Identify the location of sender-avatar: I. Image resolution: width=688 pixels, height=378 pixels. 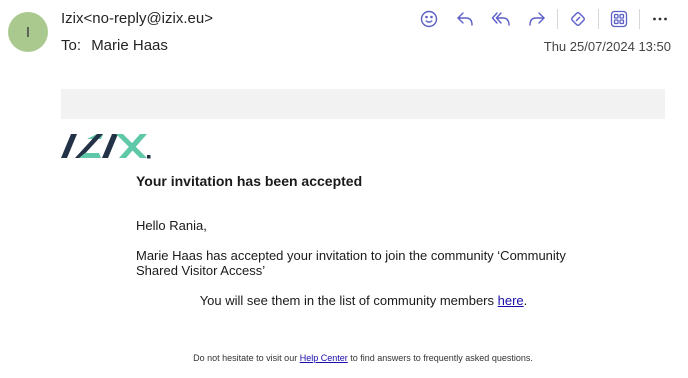
(28, 32).